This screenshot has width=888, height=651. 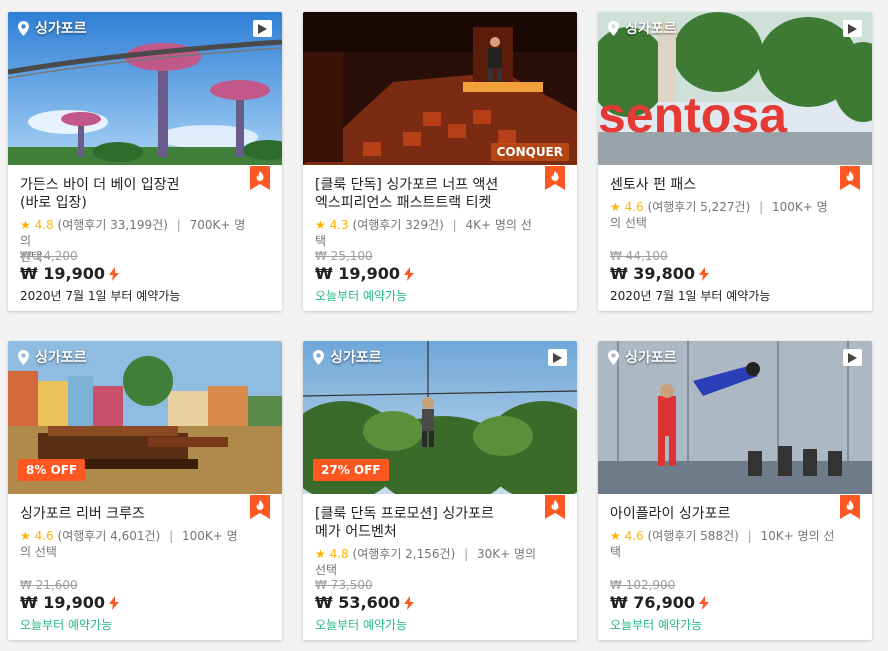 I want to click on activity-title: [클룩 단독] 싱가포르 너프 액션 엑스피리언스 패스트트랙 티켓, so click(x=428, y=194).